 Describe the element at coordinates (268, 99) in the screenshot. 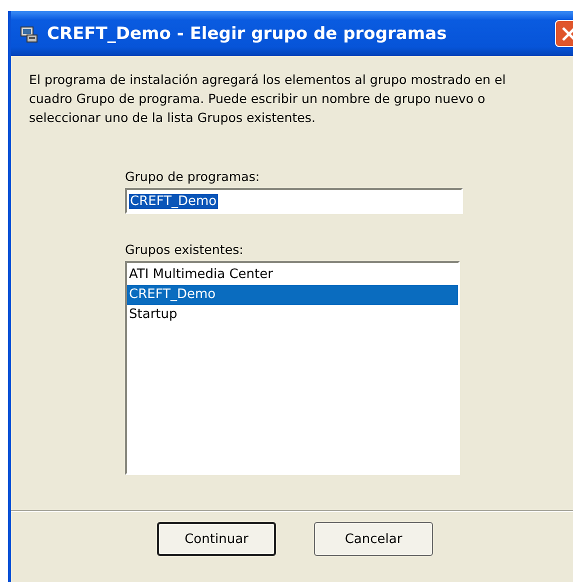

I see `intro-text: El programa de instalación agregará los elementos al grupo mostrado en el cuadro Grupo de programa. Puede escribir un nombre de grupo nuevo o seleccionar uno de la lista Grupos existentes.` at that location.